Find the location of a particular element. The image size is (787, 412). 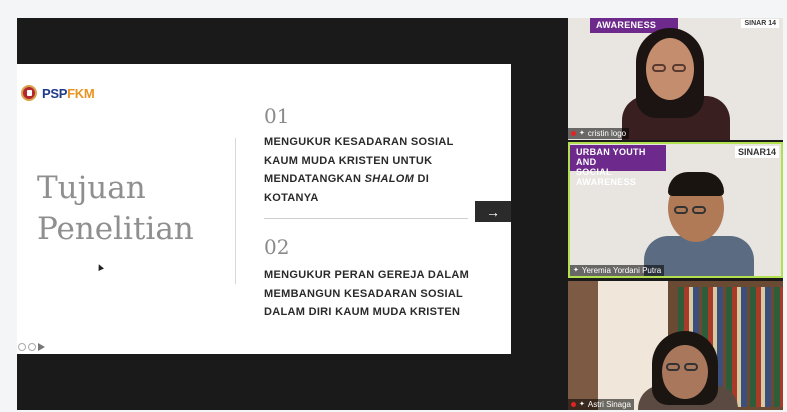

next-slide-button: → is located at coordinates (493, 211).